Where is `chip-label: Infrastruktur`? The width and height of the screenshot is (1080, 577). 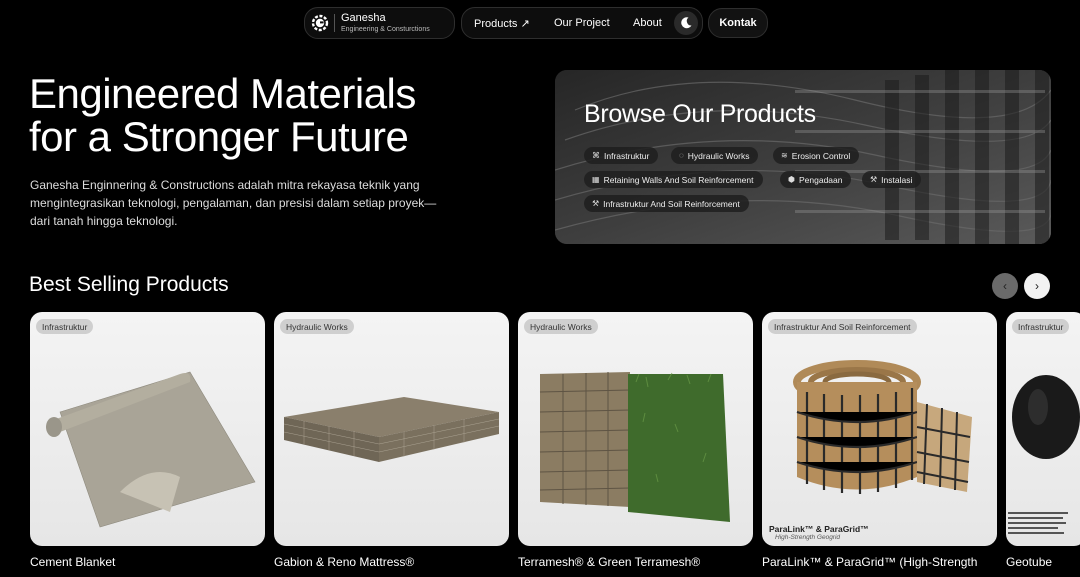
chip-label: Infrastruktur is located at coordinates (627, 155).